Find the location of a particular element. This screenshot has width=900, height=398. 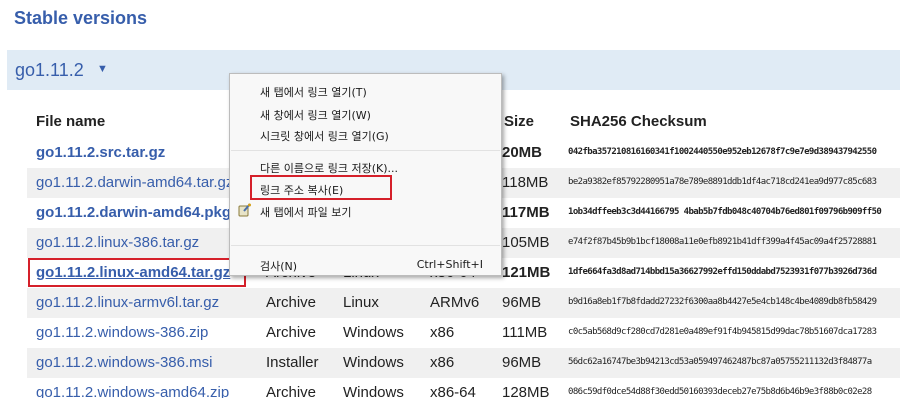

section-heading: Stable versions is located at coordinates (81, 18).